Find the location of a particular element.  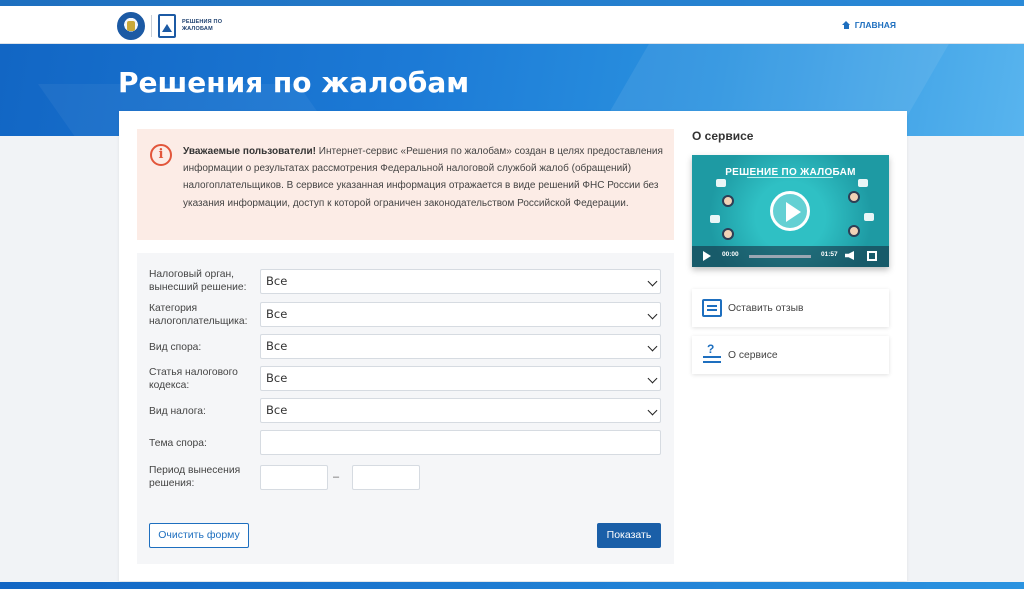

field-label-tax-type: Вид налога: is located at coordinates (177, 411).